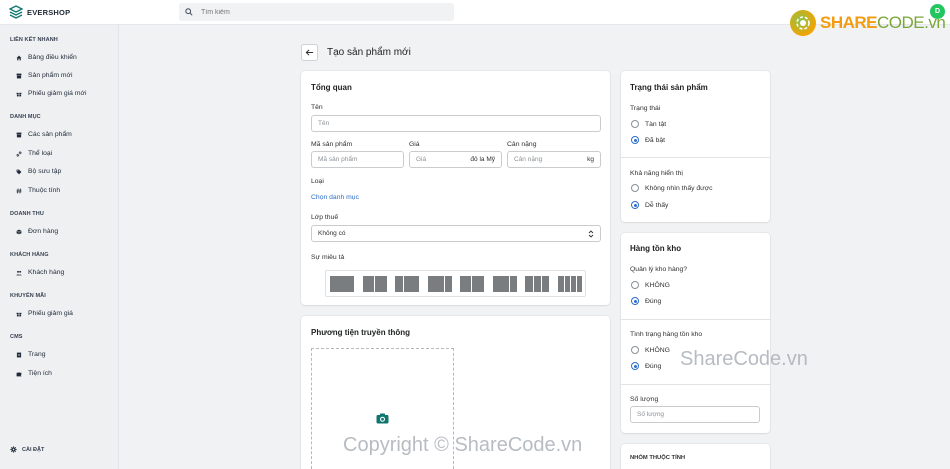  What do you see at coordinates (656, 248) in the screenshot?
I see `inventory-title: Hàng tồn kho` at bounding box center [656, 248].